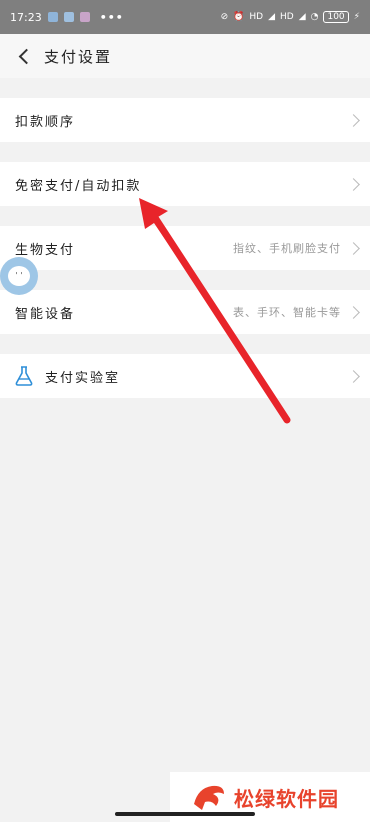  What do you see at coordinates (286, 798) in the screenshot?
I see `watermark-text: 松绿软件园` at bounding box center [286, 798].